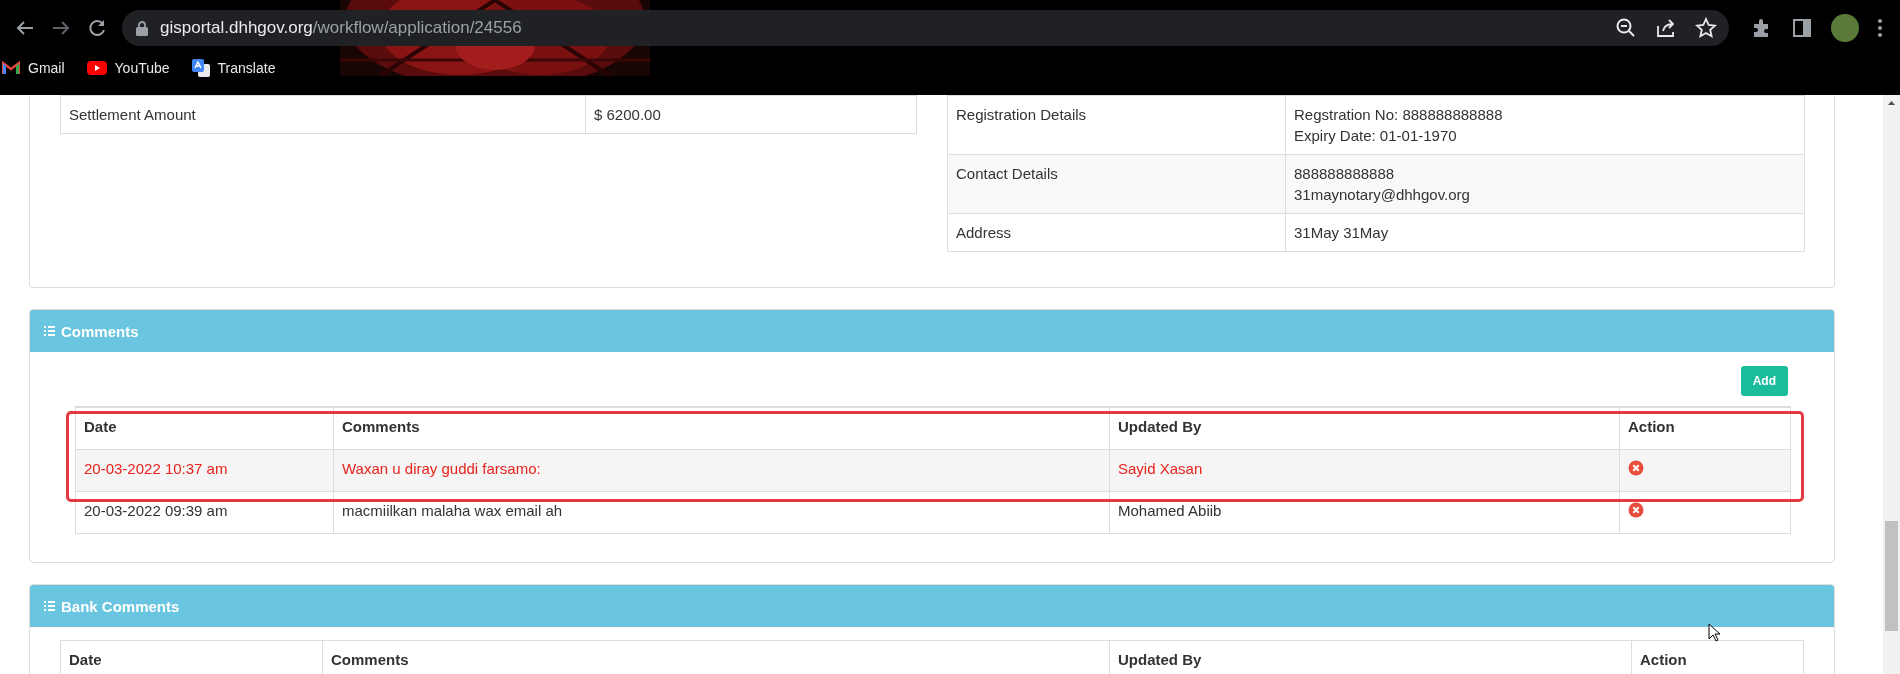 Image resolution: width=1900 pixels, height=674 pixels. Describe the element at coordinates (1891, 384) in the screenshot. I see `scrollbar` at that location.